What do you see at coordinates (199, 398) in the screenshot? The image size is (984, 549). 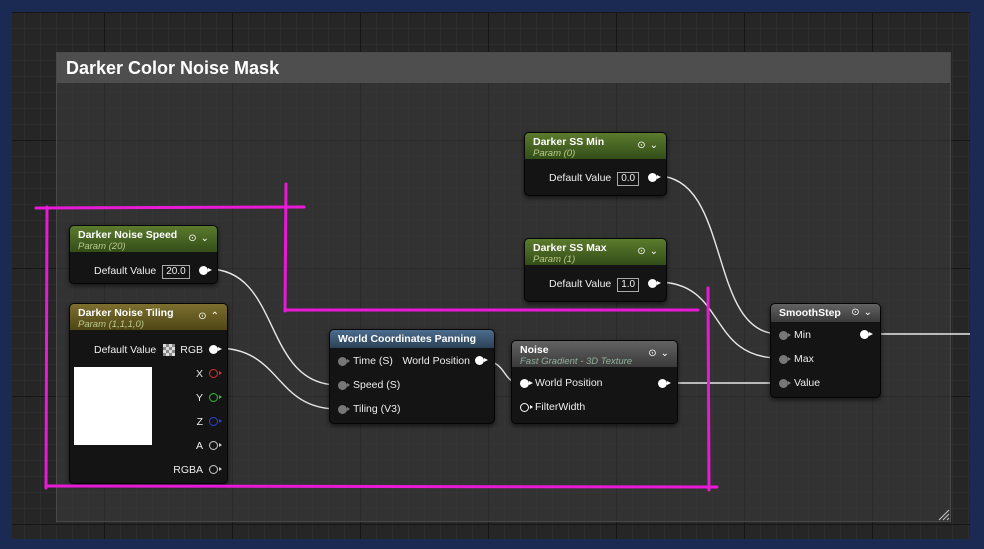 I see `output-label: Y` at bounding box center [199, 398].